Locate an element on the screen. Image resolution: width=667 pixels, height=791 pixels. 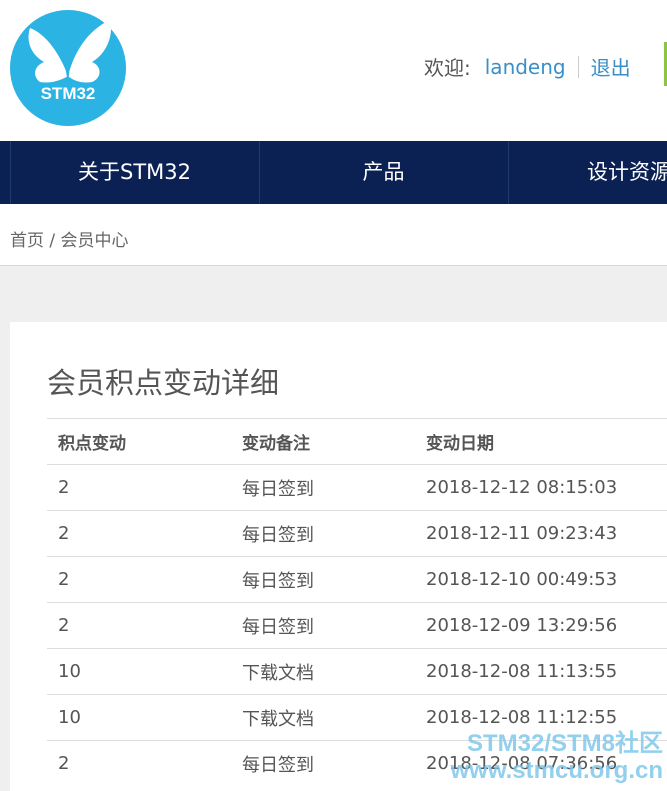
table-row: 2 每日签到 2018-12-12 08:15:03 is located at coordinates (357, 487).